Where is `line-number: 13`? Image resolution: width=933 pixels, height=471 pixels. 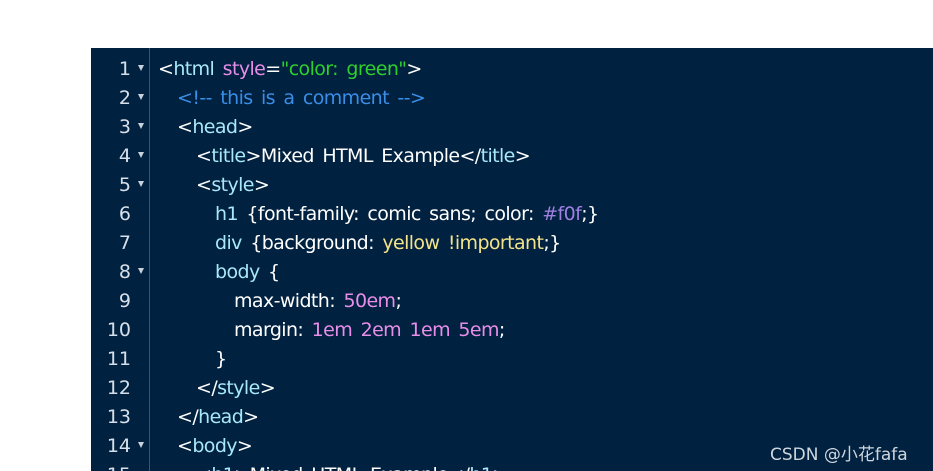 line-number: 13 is located at coordinates (118, 417).